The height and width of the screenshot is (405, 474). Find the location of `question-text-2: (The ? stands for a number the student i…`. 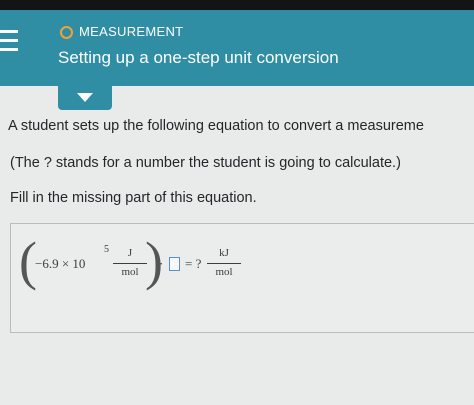

question-text-2: (The ? stands for a number the student i… is located at coordinates (205, 163).